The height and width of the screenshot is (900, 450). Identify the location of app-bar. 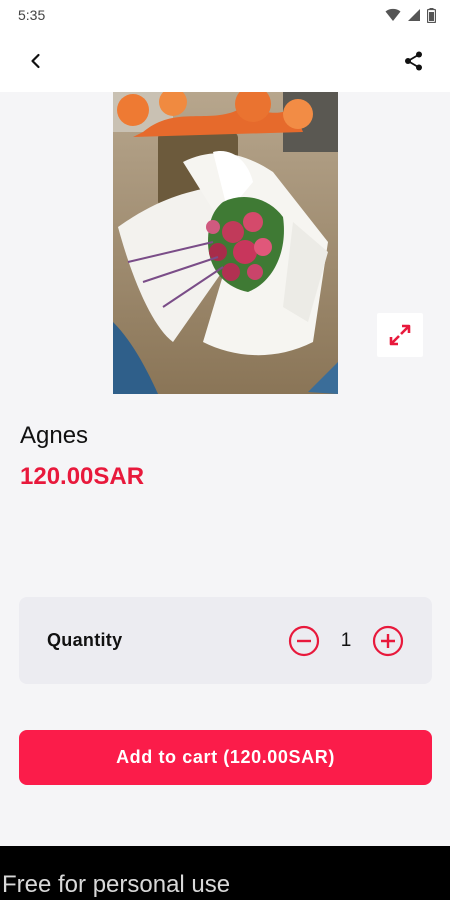
(225, 61).